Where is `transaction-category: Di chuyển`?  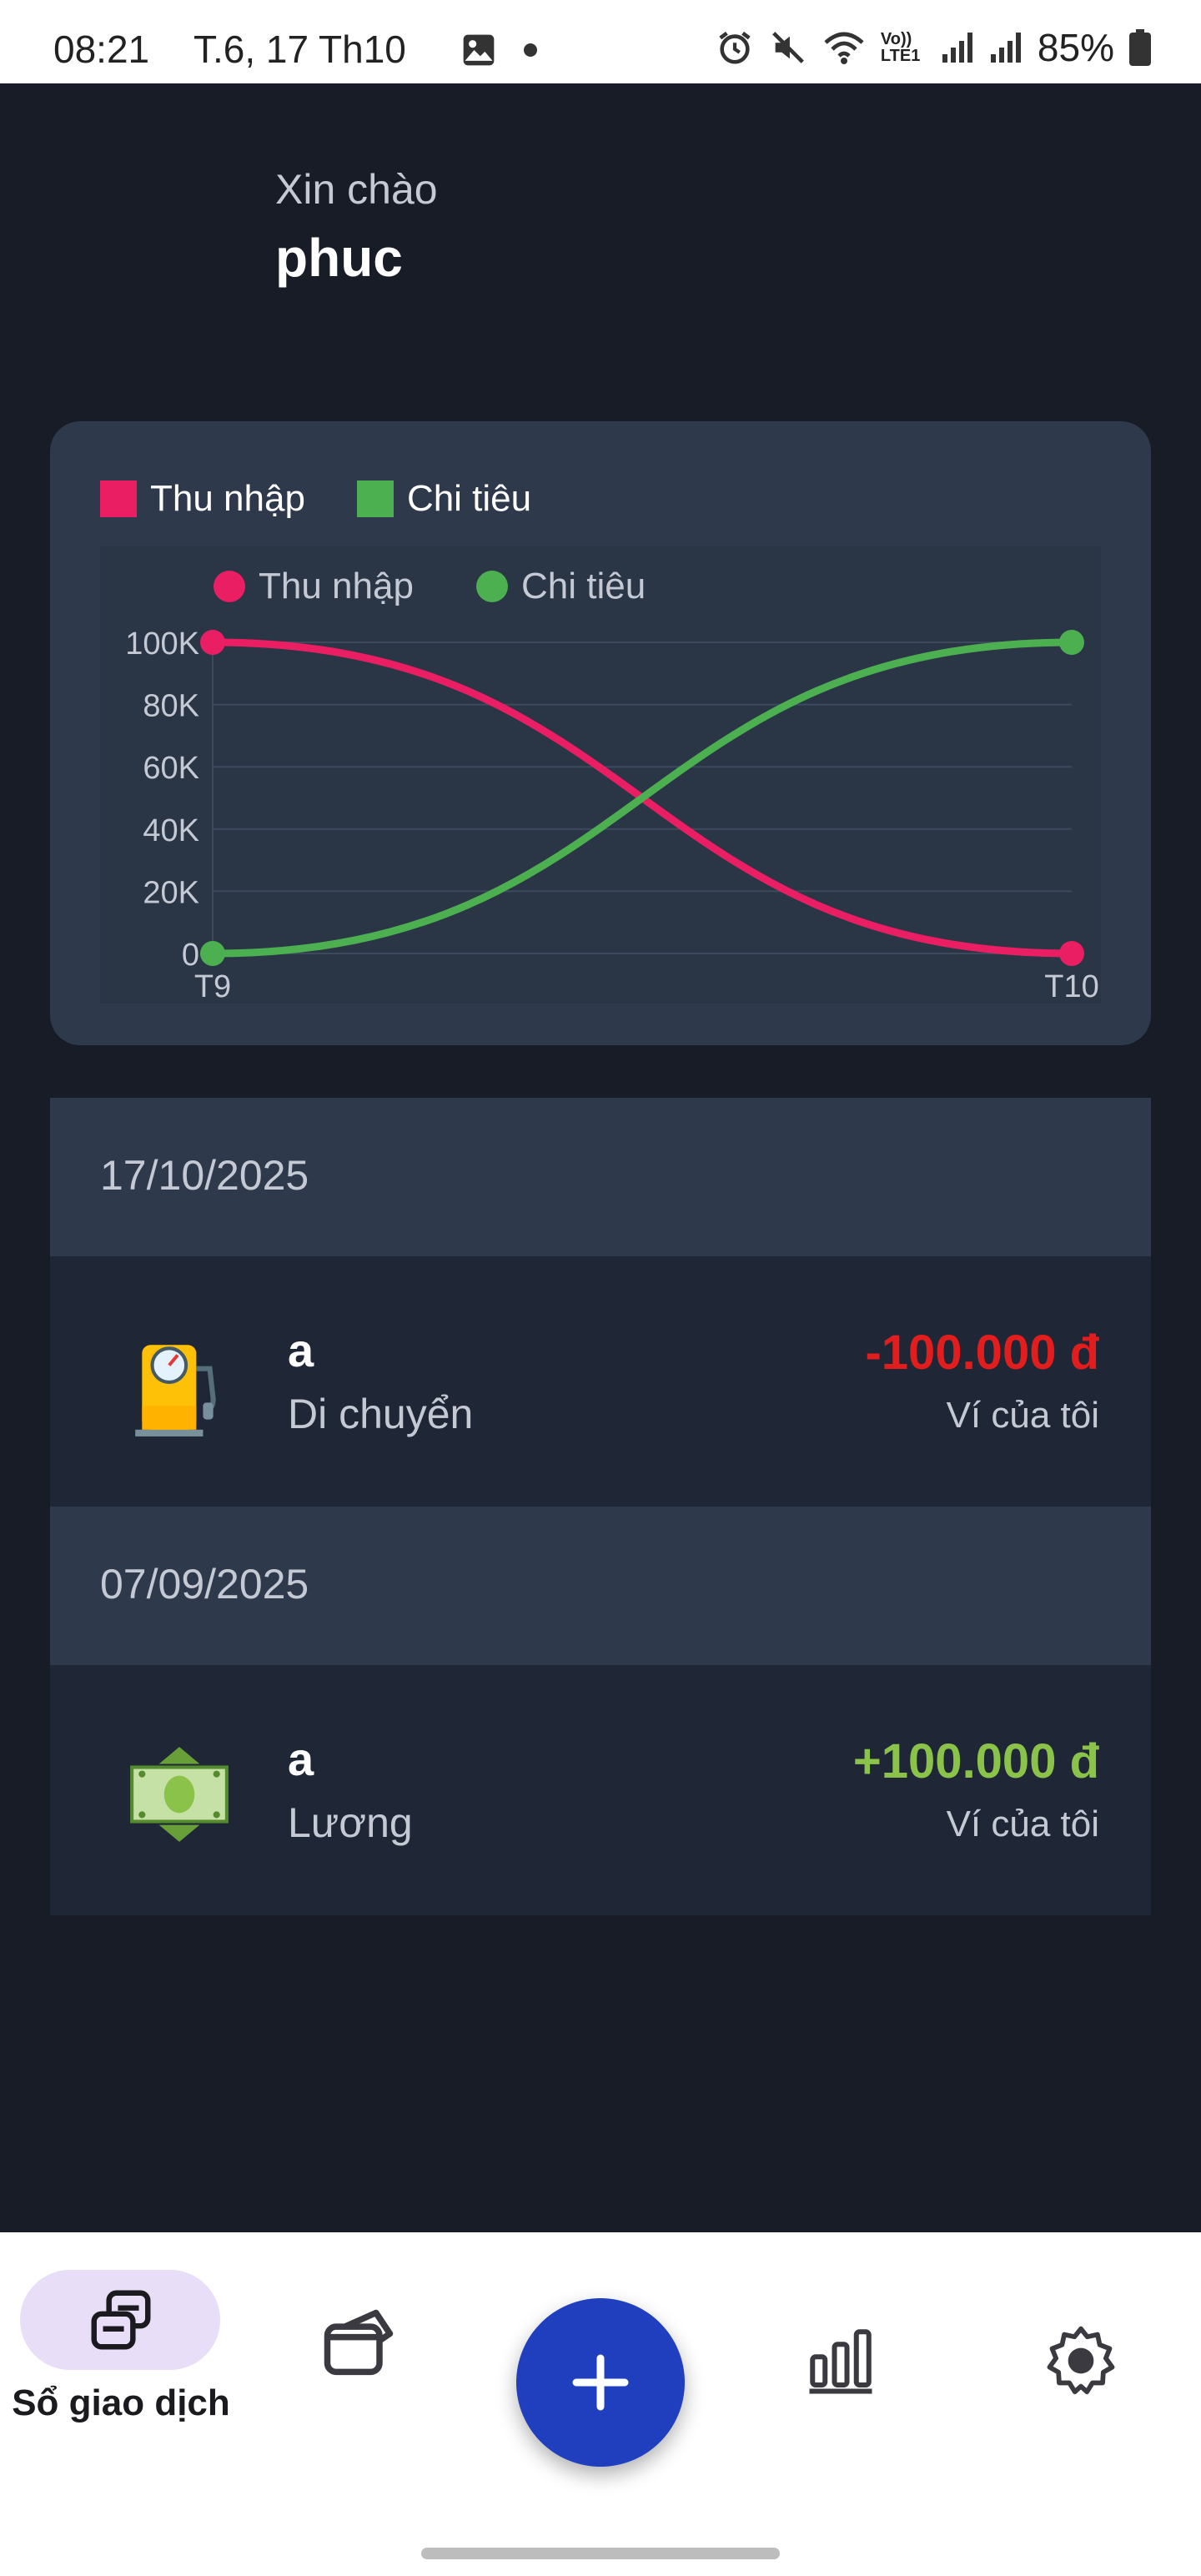
transaction-category: Di chuyển is located at coordinates (381, 1414).